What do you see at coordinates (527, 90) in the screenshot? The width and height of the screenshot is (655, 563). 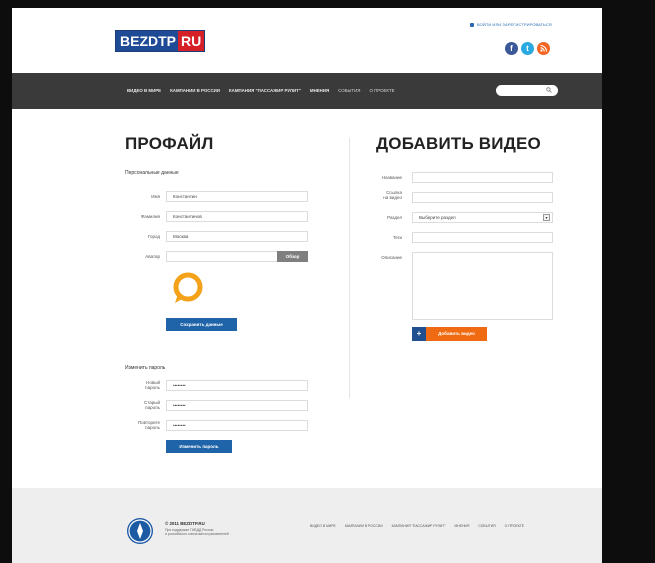 I see `search-input` at bounding box center [527, 90].